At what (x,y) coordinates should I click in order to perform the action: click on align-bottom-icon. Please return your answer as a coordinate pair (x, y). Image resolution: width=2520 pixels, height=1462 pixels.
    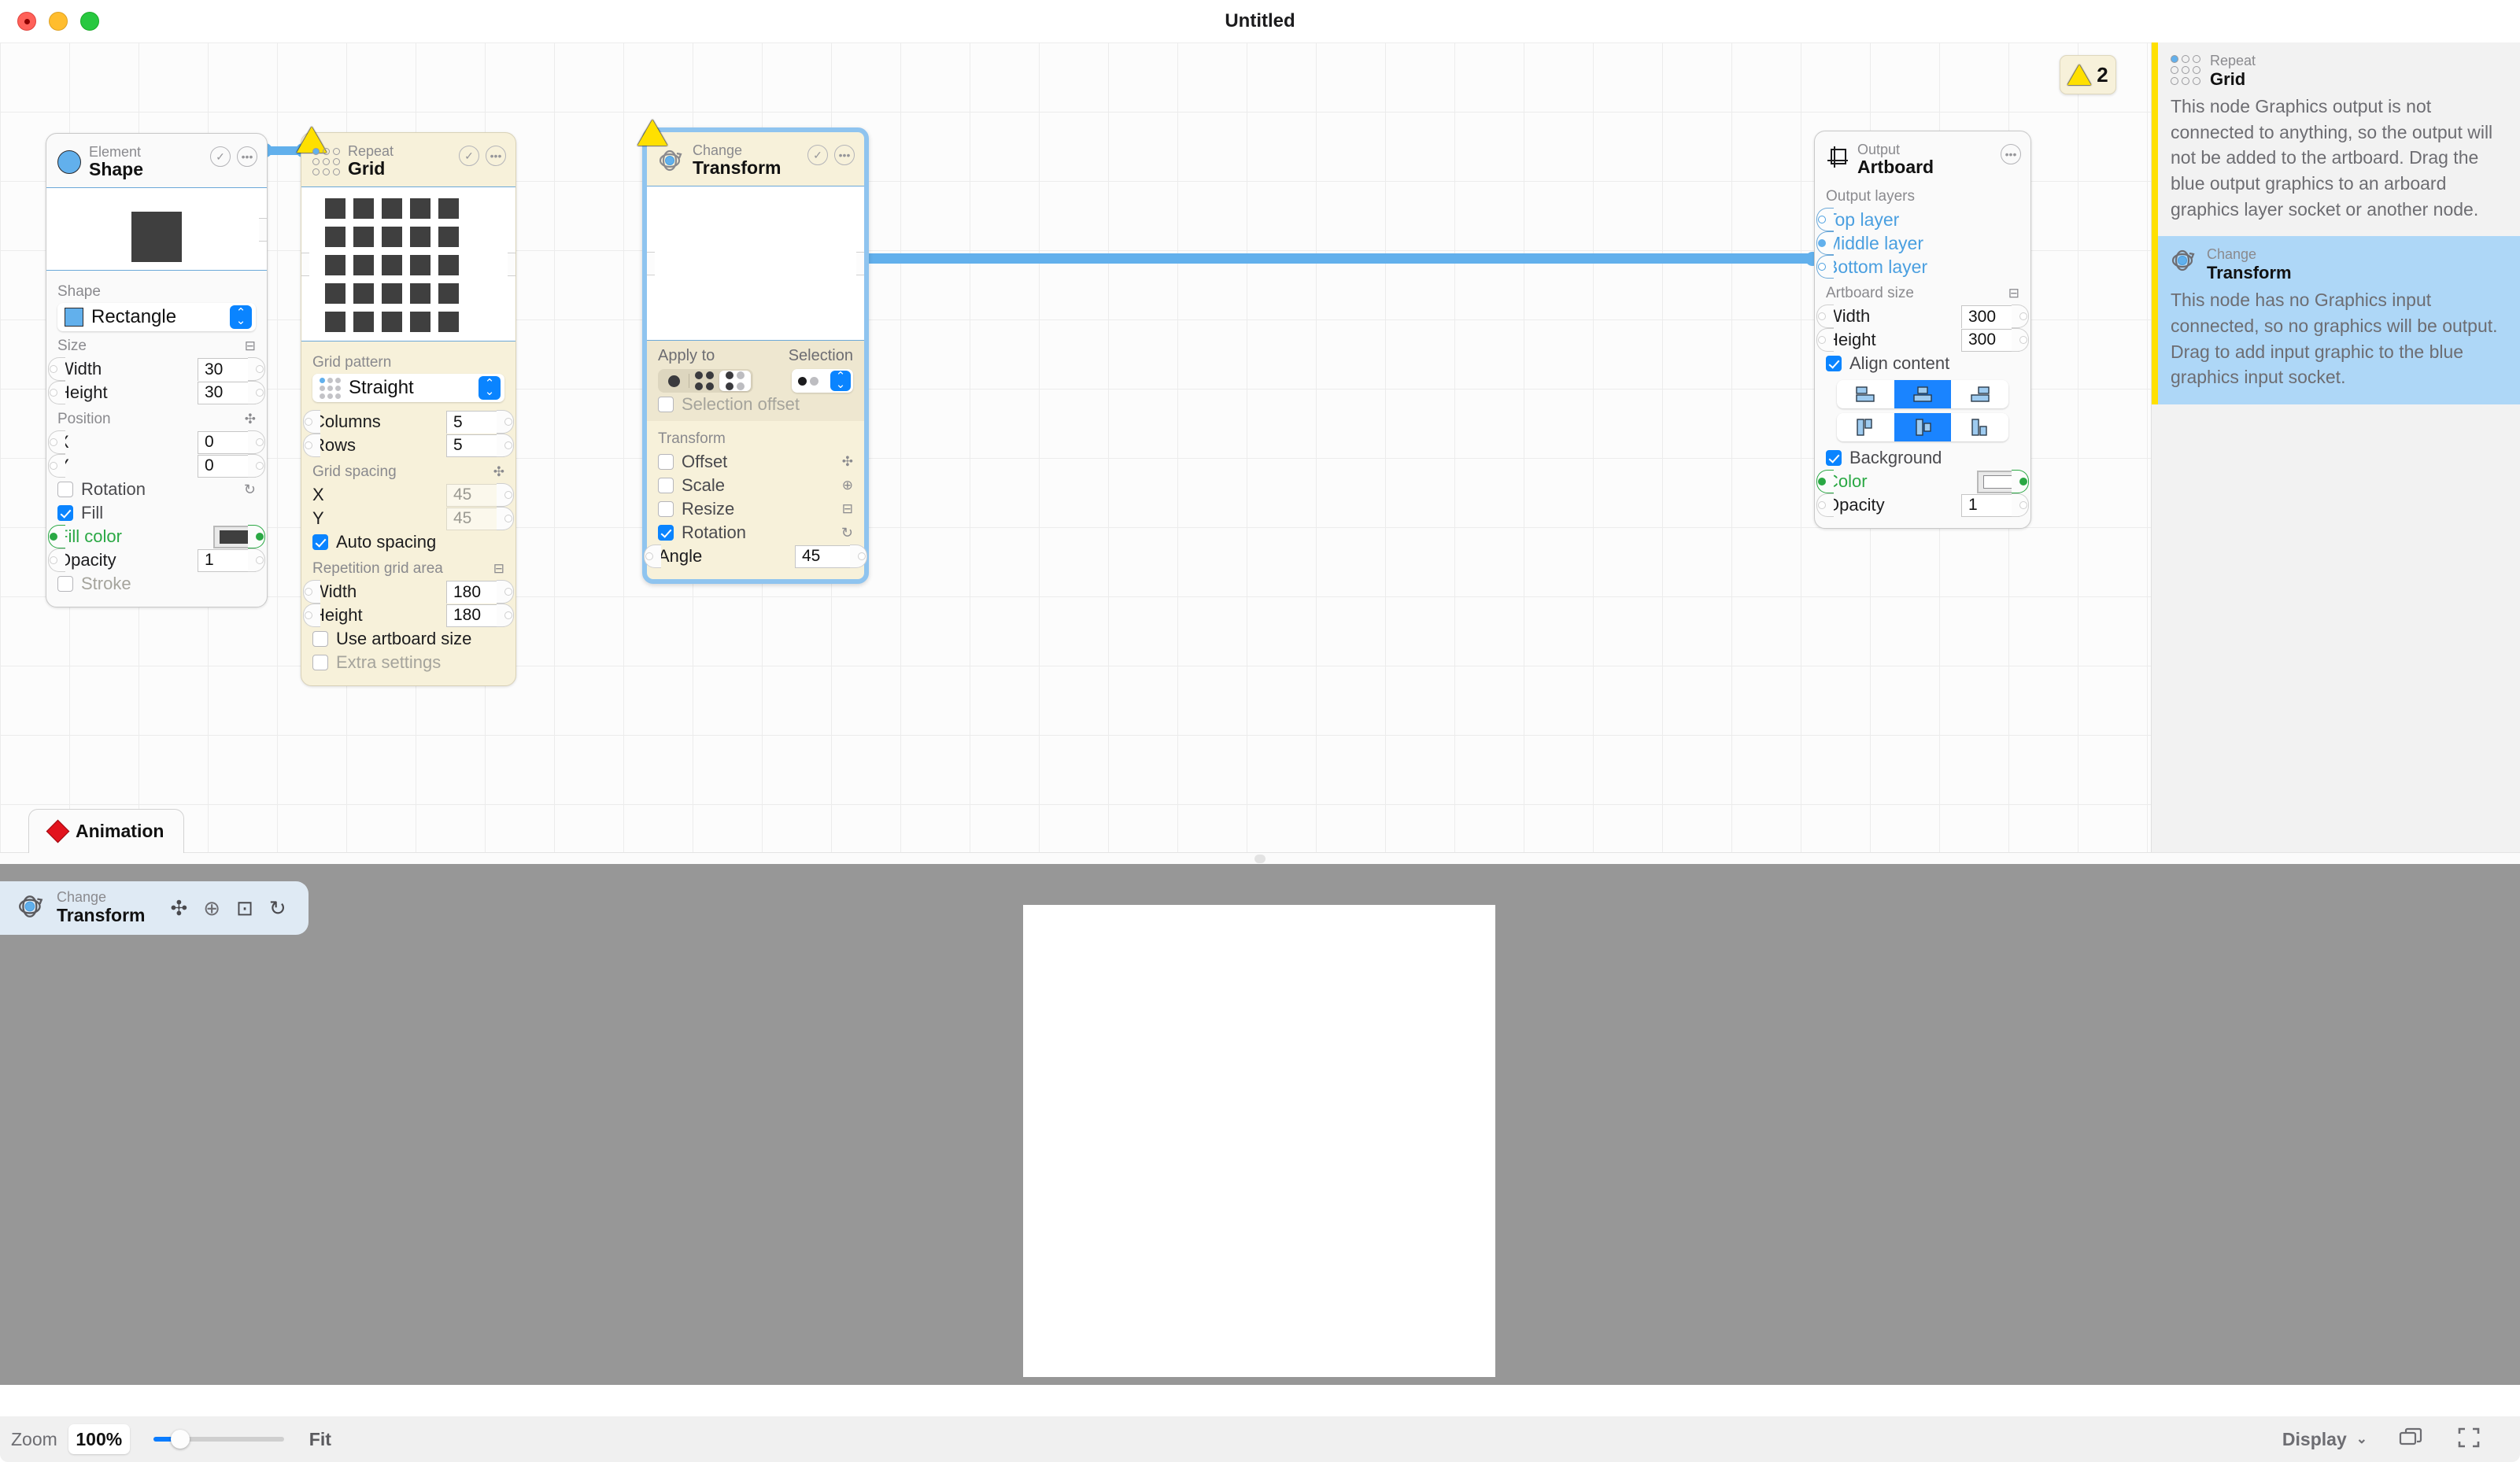
    Looking at the image, I should click on (1979, 394).